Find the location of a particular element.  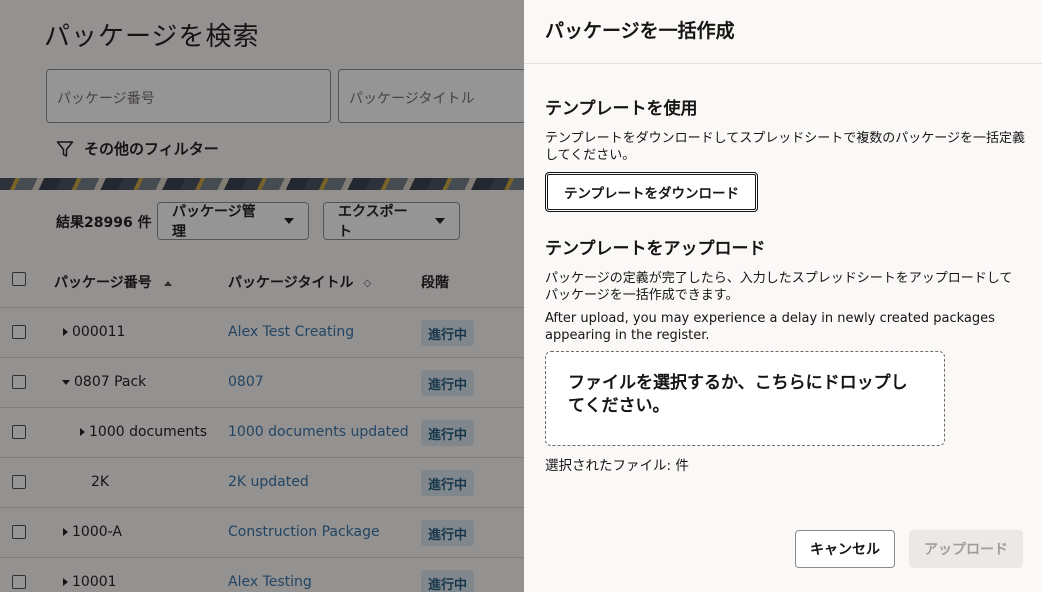

download-template-button: テンプレートをダウンロード is located at coordinates (651, 192).